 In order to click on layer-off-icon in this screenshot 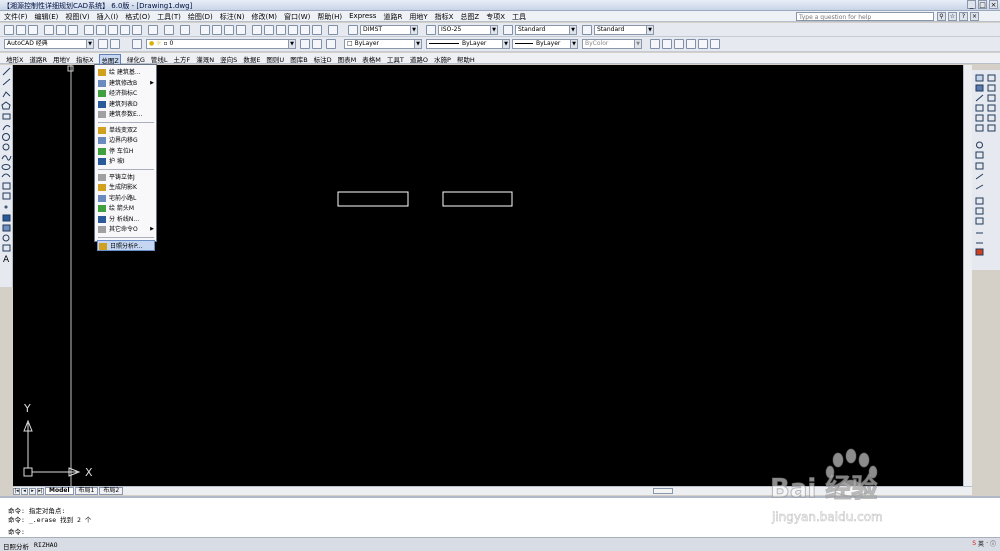, I will do `click(991, 128)`.